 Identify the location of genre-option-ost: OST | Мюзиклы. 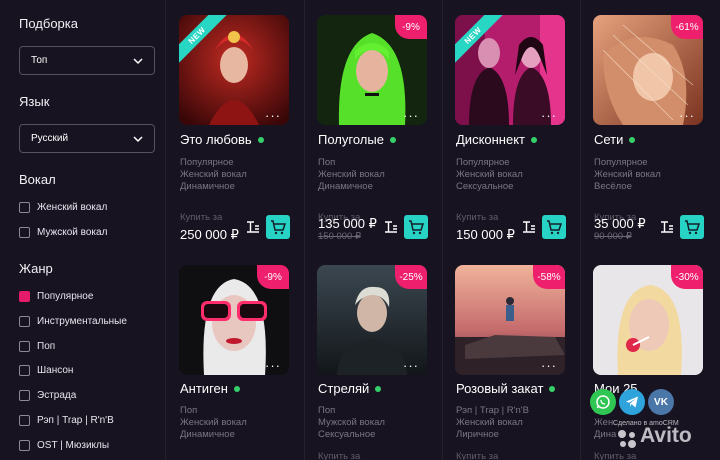
(64, 445).